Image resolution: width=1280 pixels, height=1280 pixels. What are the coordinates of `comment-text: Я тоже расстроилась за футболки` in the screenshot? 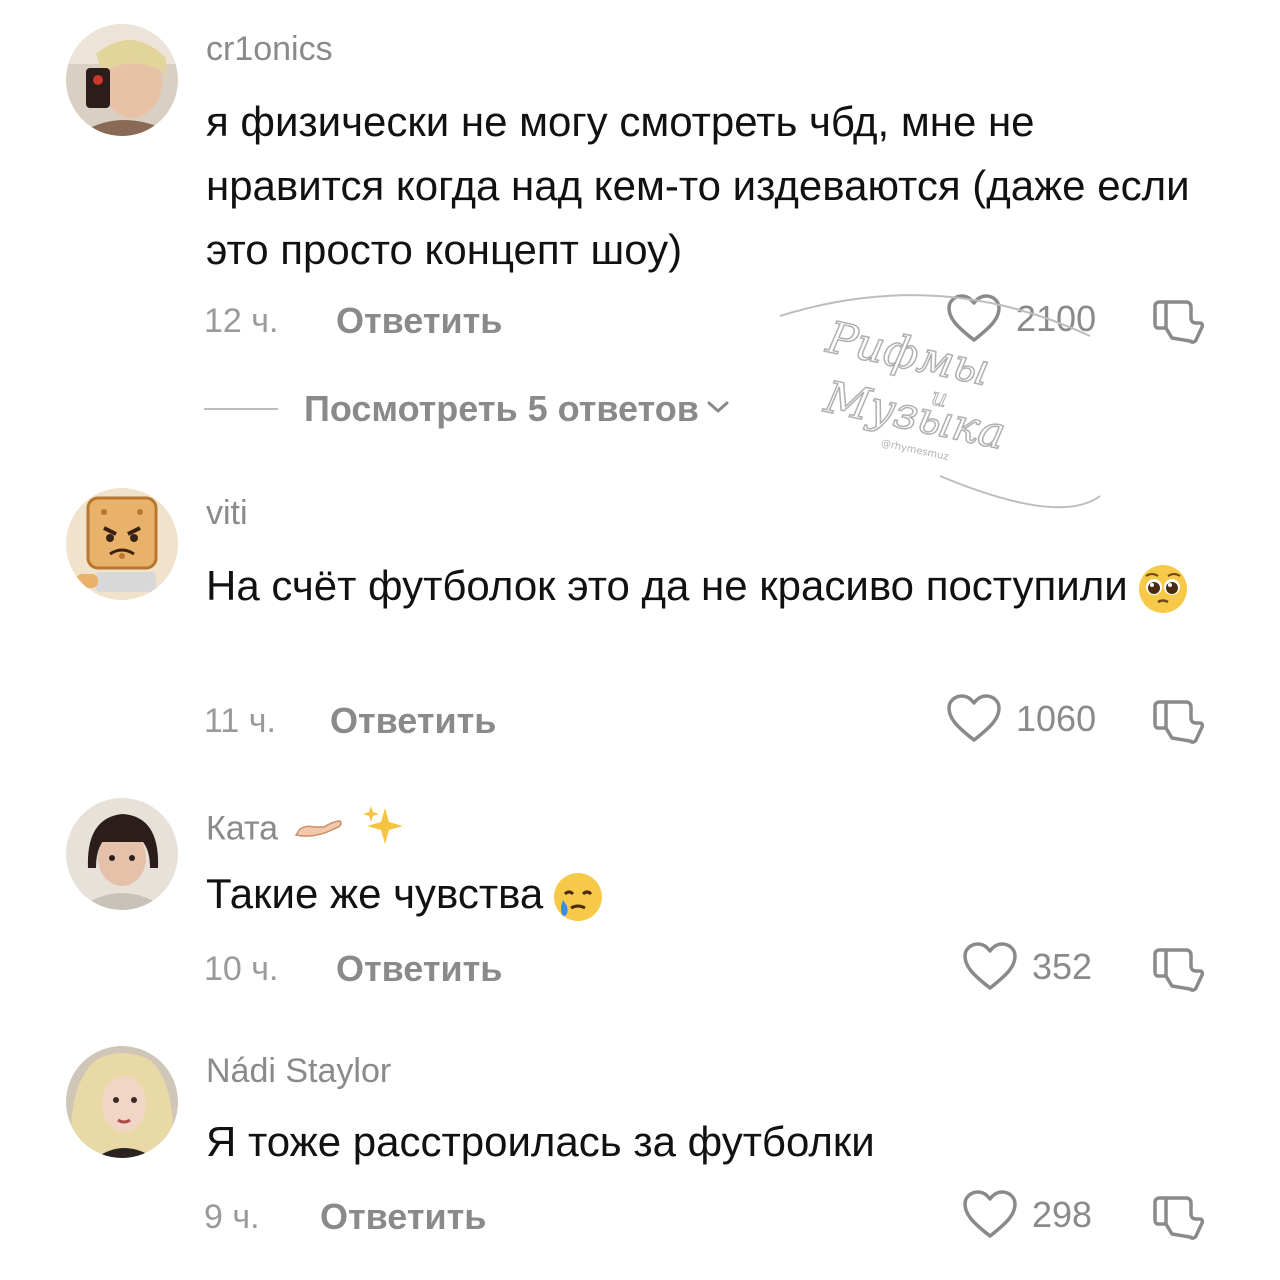 It's located at (540, 1141).